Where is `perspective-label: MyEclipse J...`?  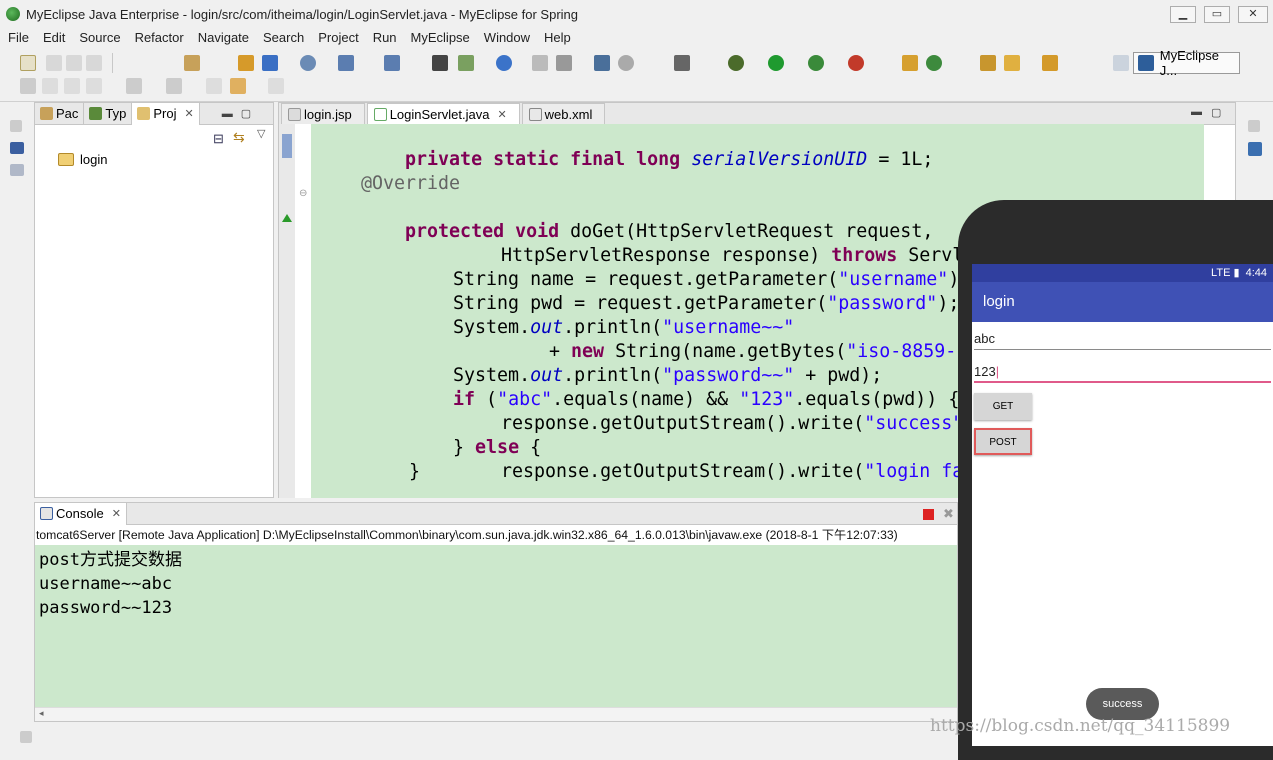 perspective-label: MyEclipse J... is located at coordinates (1189, 63).